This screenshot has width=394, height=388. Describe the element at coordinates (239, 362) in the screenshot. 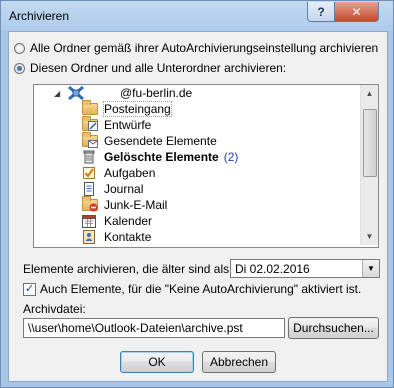

I see `cancel-button: Abbrechen` at that location.